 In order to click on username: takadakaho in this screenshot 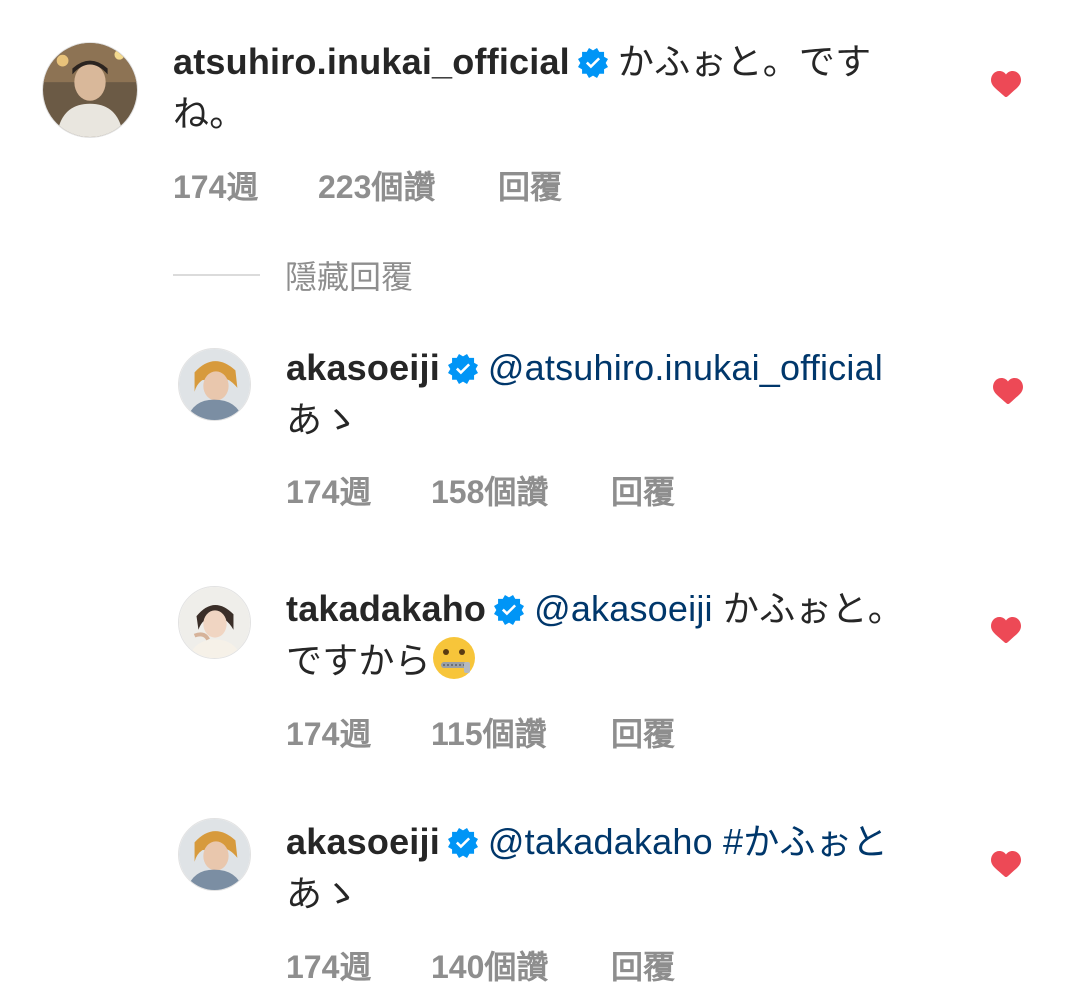, I will do `click(386, 608)`.